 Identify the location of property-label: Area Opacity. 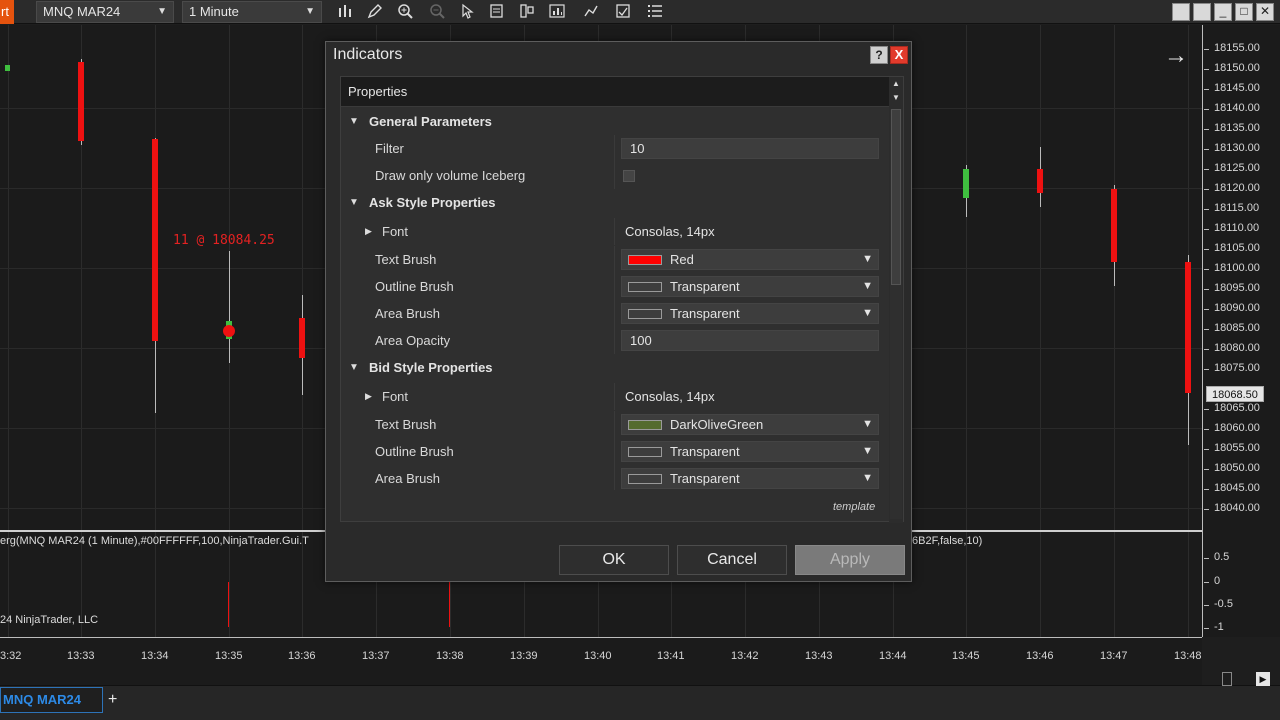
(413, 340).